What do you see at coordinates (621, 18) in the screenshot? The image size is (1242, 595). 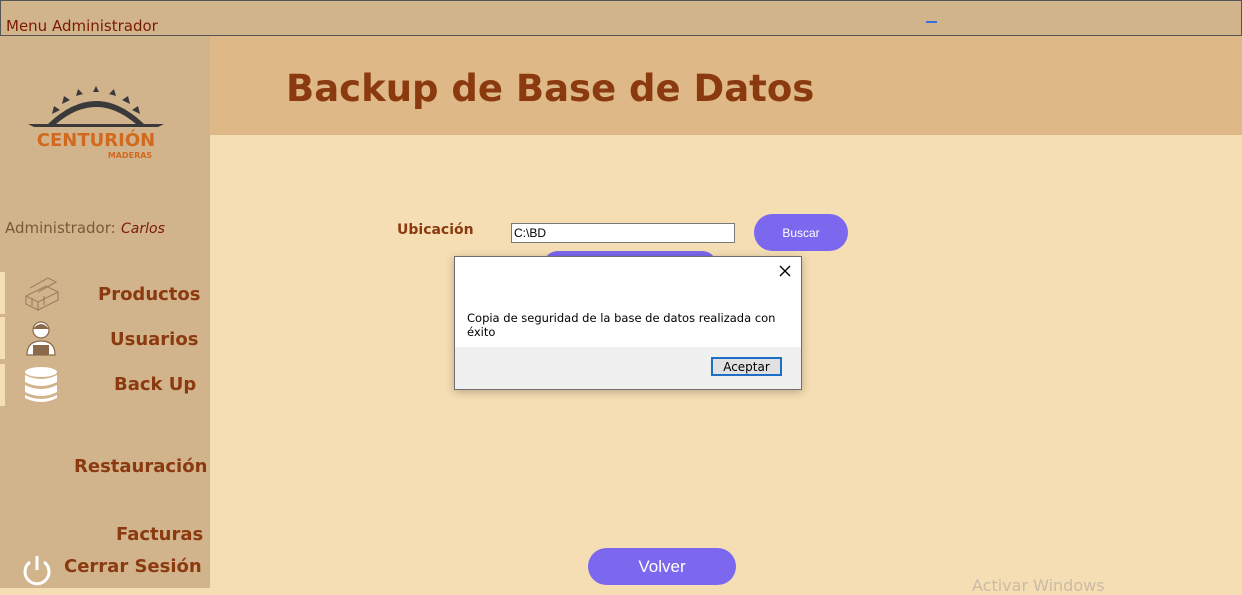 I see `title-bar: Menu Administrador` at bounding box center [621, 18].